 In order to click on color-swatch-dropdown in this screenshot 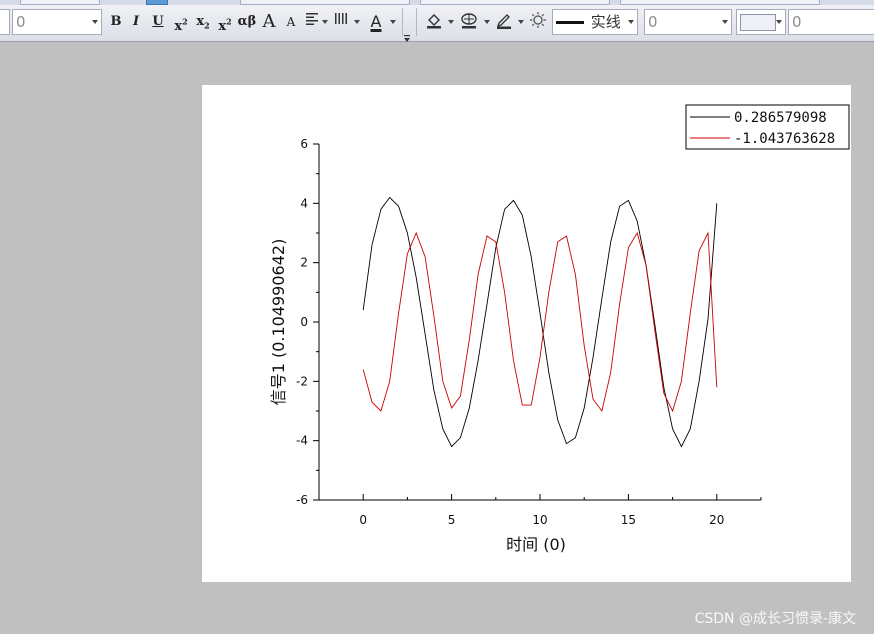, I will do `click(761, 22)`.